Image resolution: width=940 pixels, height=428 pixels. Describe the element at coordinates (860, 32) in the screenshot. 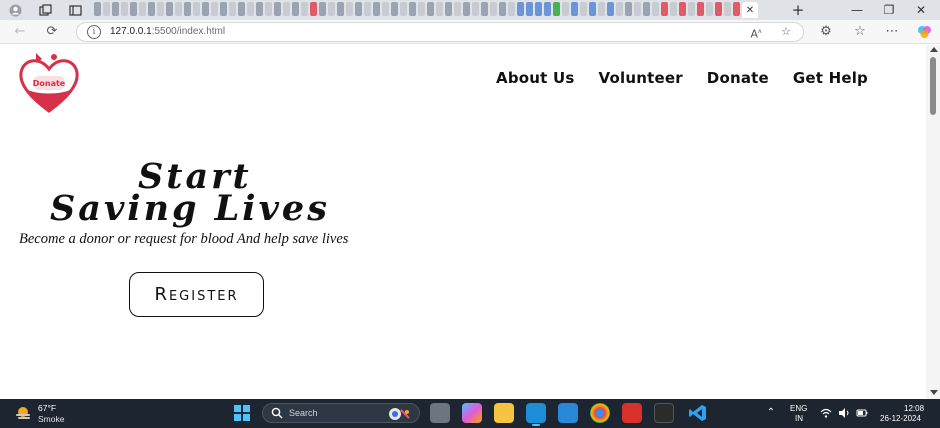

I see `favorites-icon: ☆` at that location.